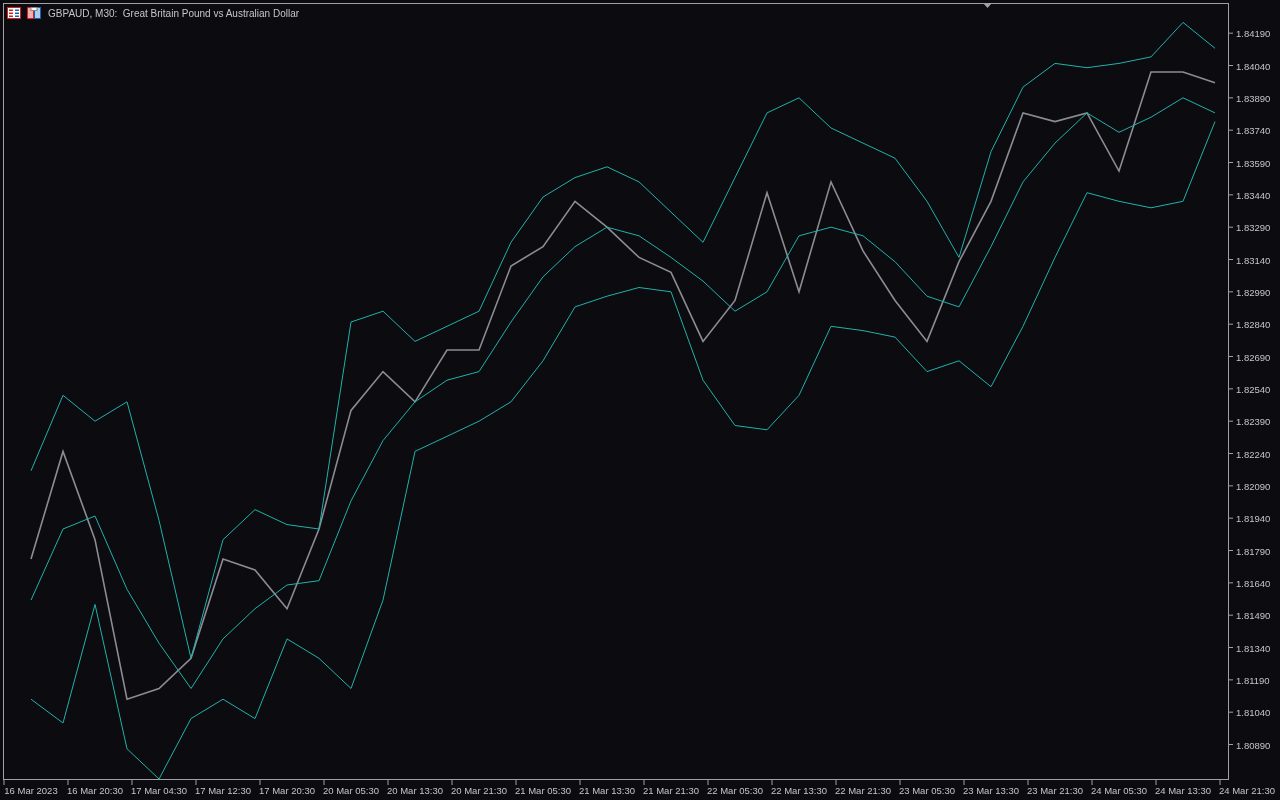 Image resolution: width=1280 pixels, height=800 pixels. Describe the element at coordinates (1253, 454) in the screenshot. I see `price-label: 1.82240` at that location.